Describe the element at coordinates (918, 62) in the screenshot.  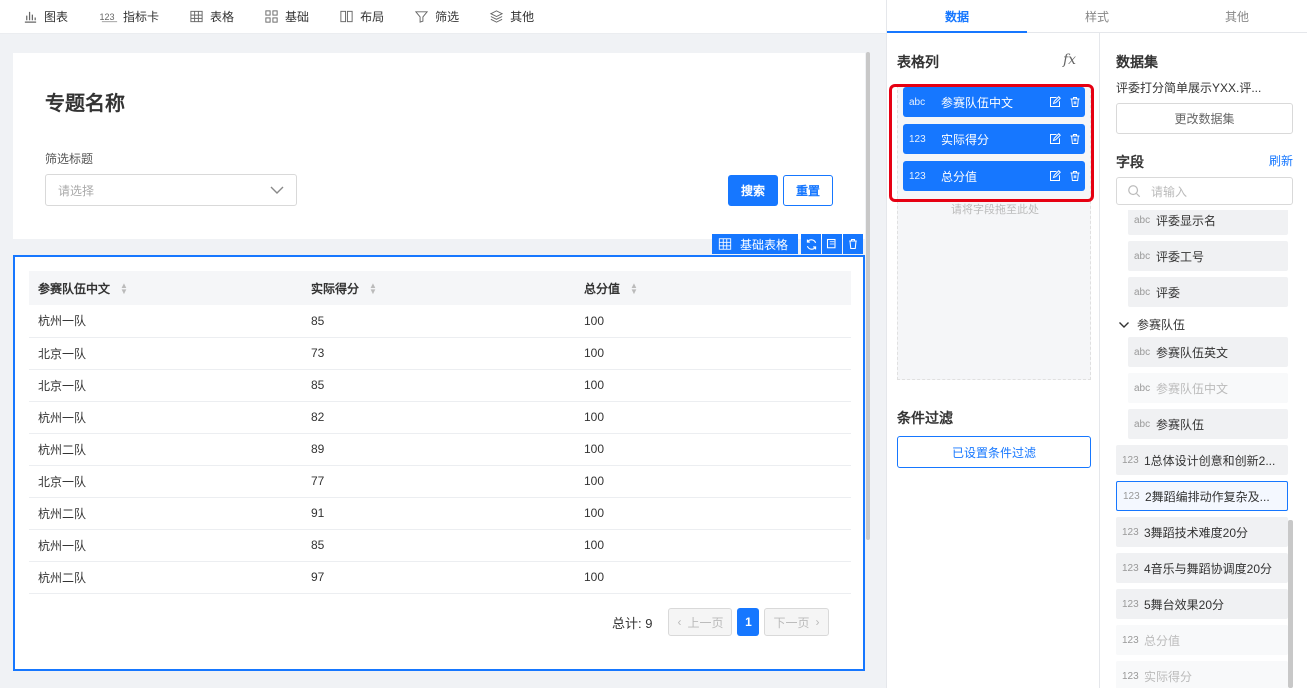
I see `columns-title: 表格列` at that location.